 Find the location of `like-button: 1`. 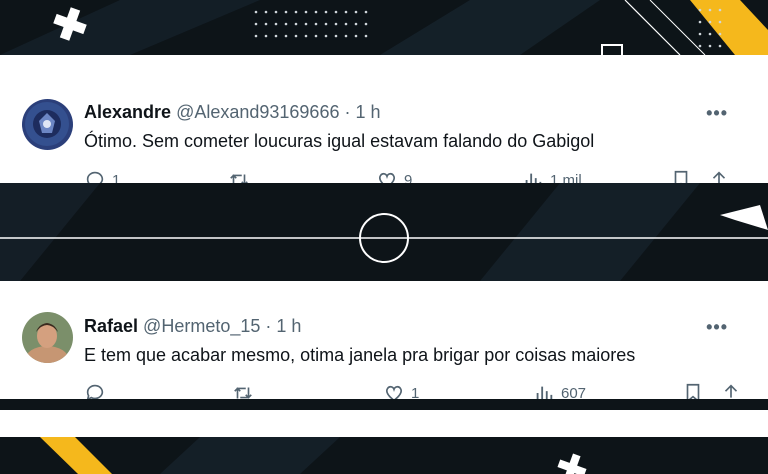

like-button: 1 is located at coordinates (401, 390).